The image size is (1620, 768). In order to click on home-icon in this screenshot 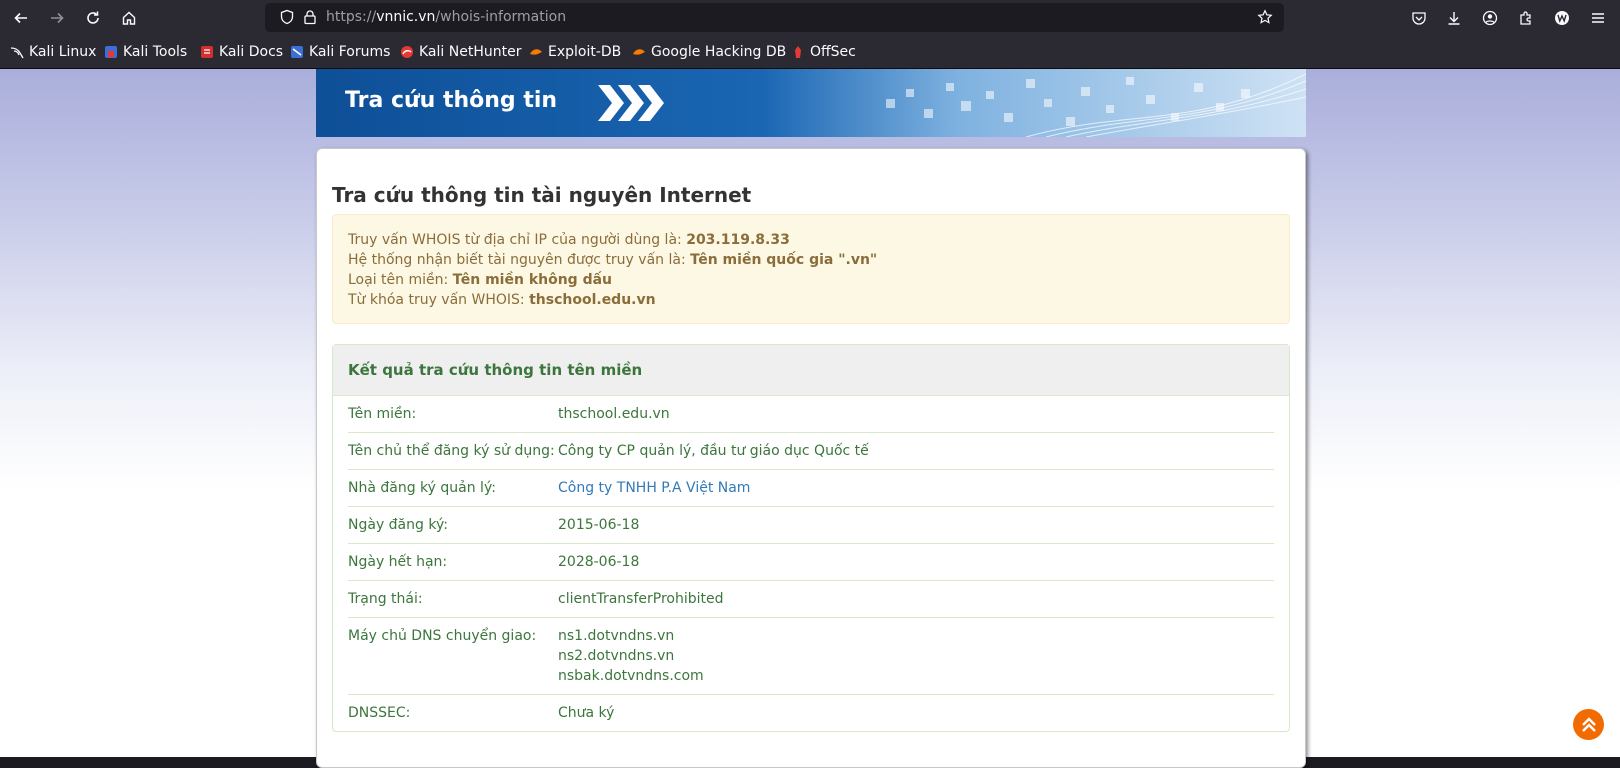, I will do `click(129, 18)`.